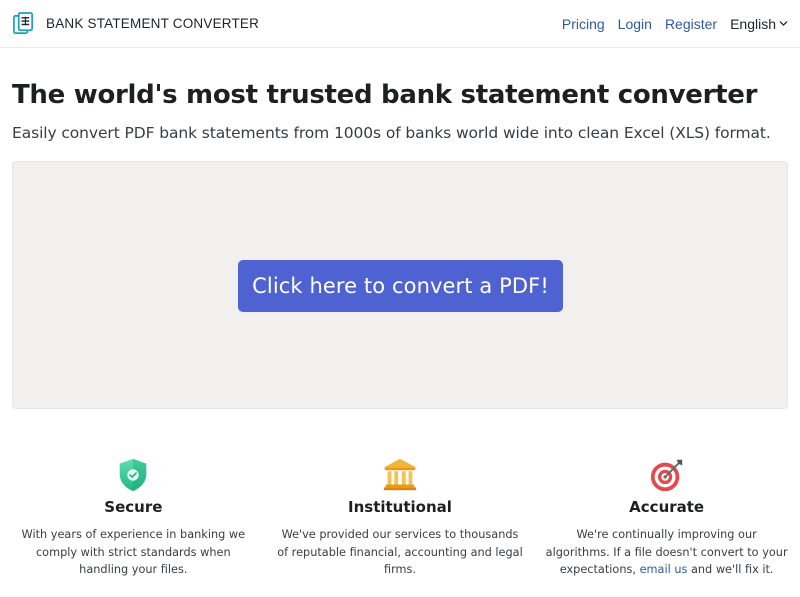 This screenshot has width=800, height=597. I want to click on brand-link: BANK STATEMENT CONVERTER, so click(135, 23).